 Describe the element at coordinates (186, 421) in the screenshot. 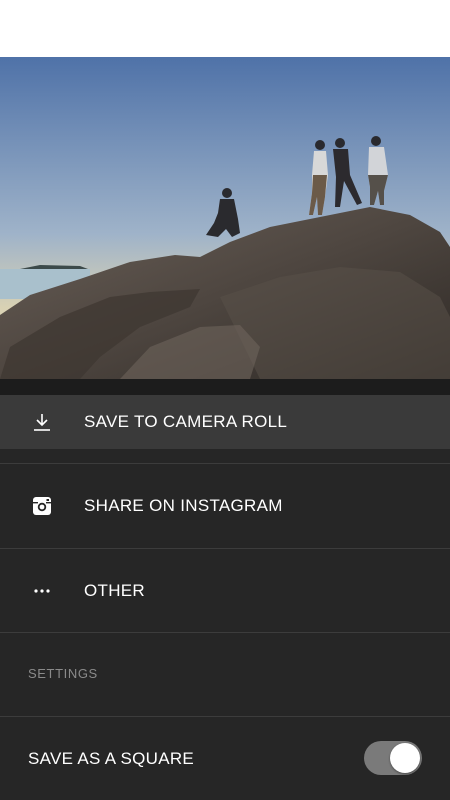

I see `save-to-camera-roll-label: SAVE TO CAMERA ROLL` at that location.